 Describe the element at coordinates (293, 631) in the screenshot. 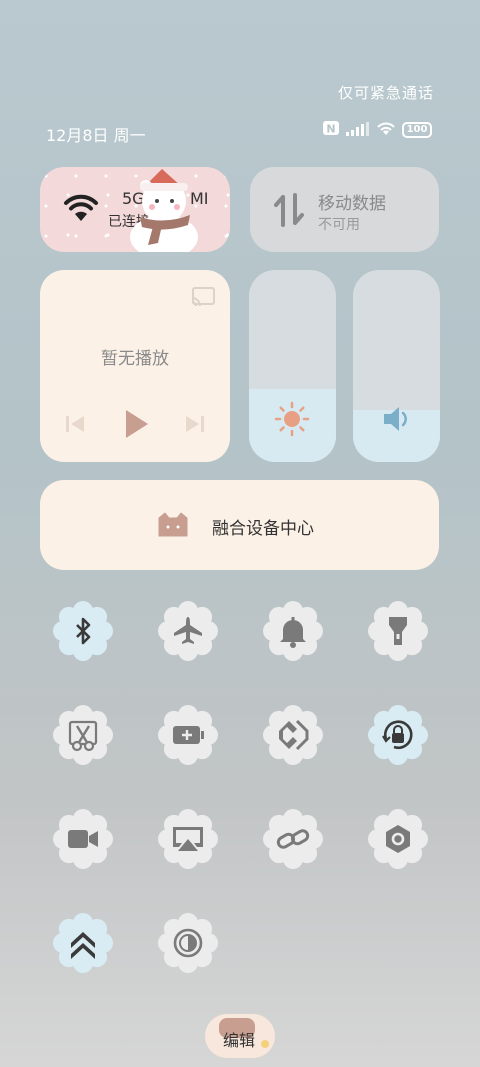

I see `toggle-ring-mode` at that location.